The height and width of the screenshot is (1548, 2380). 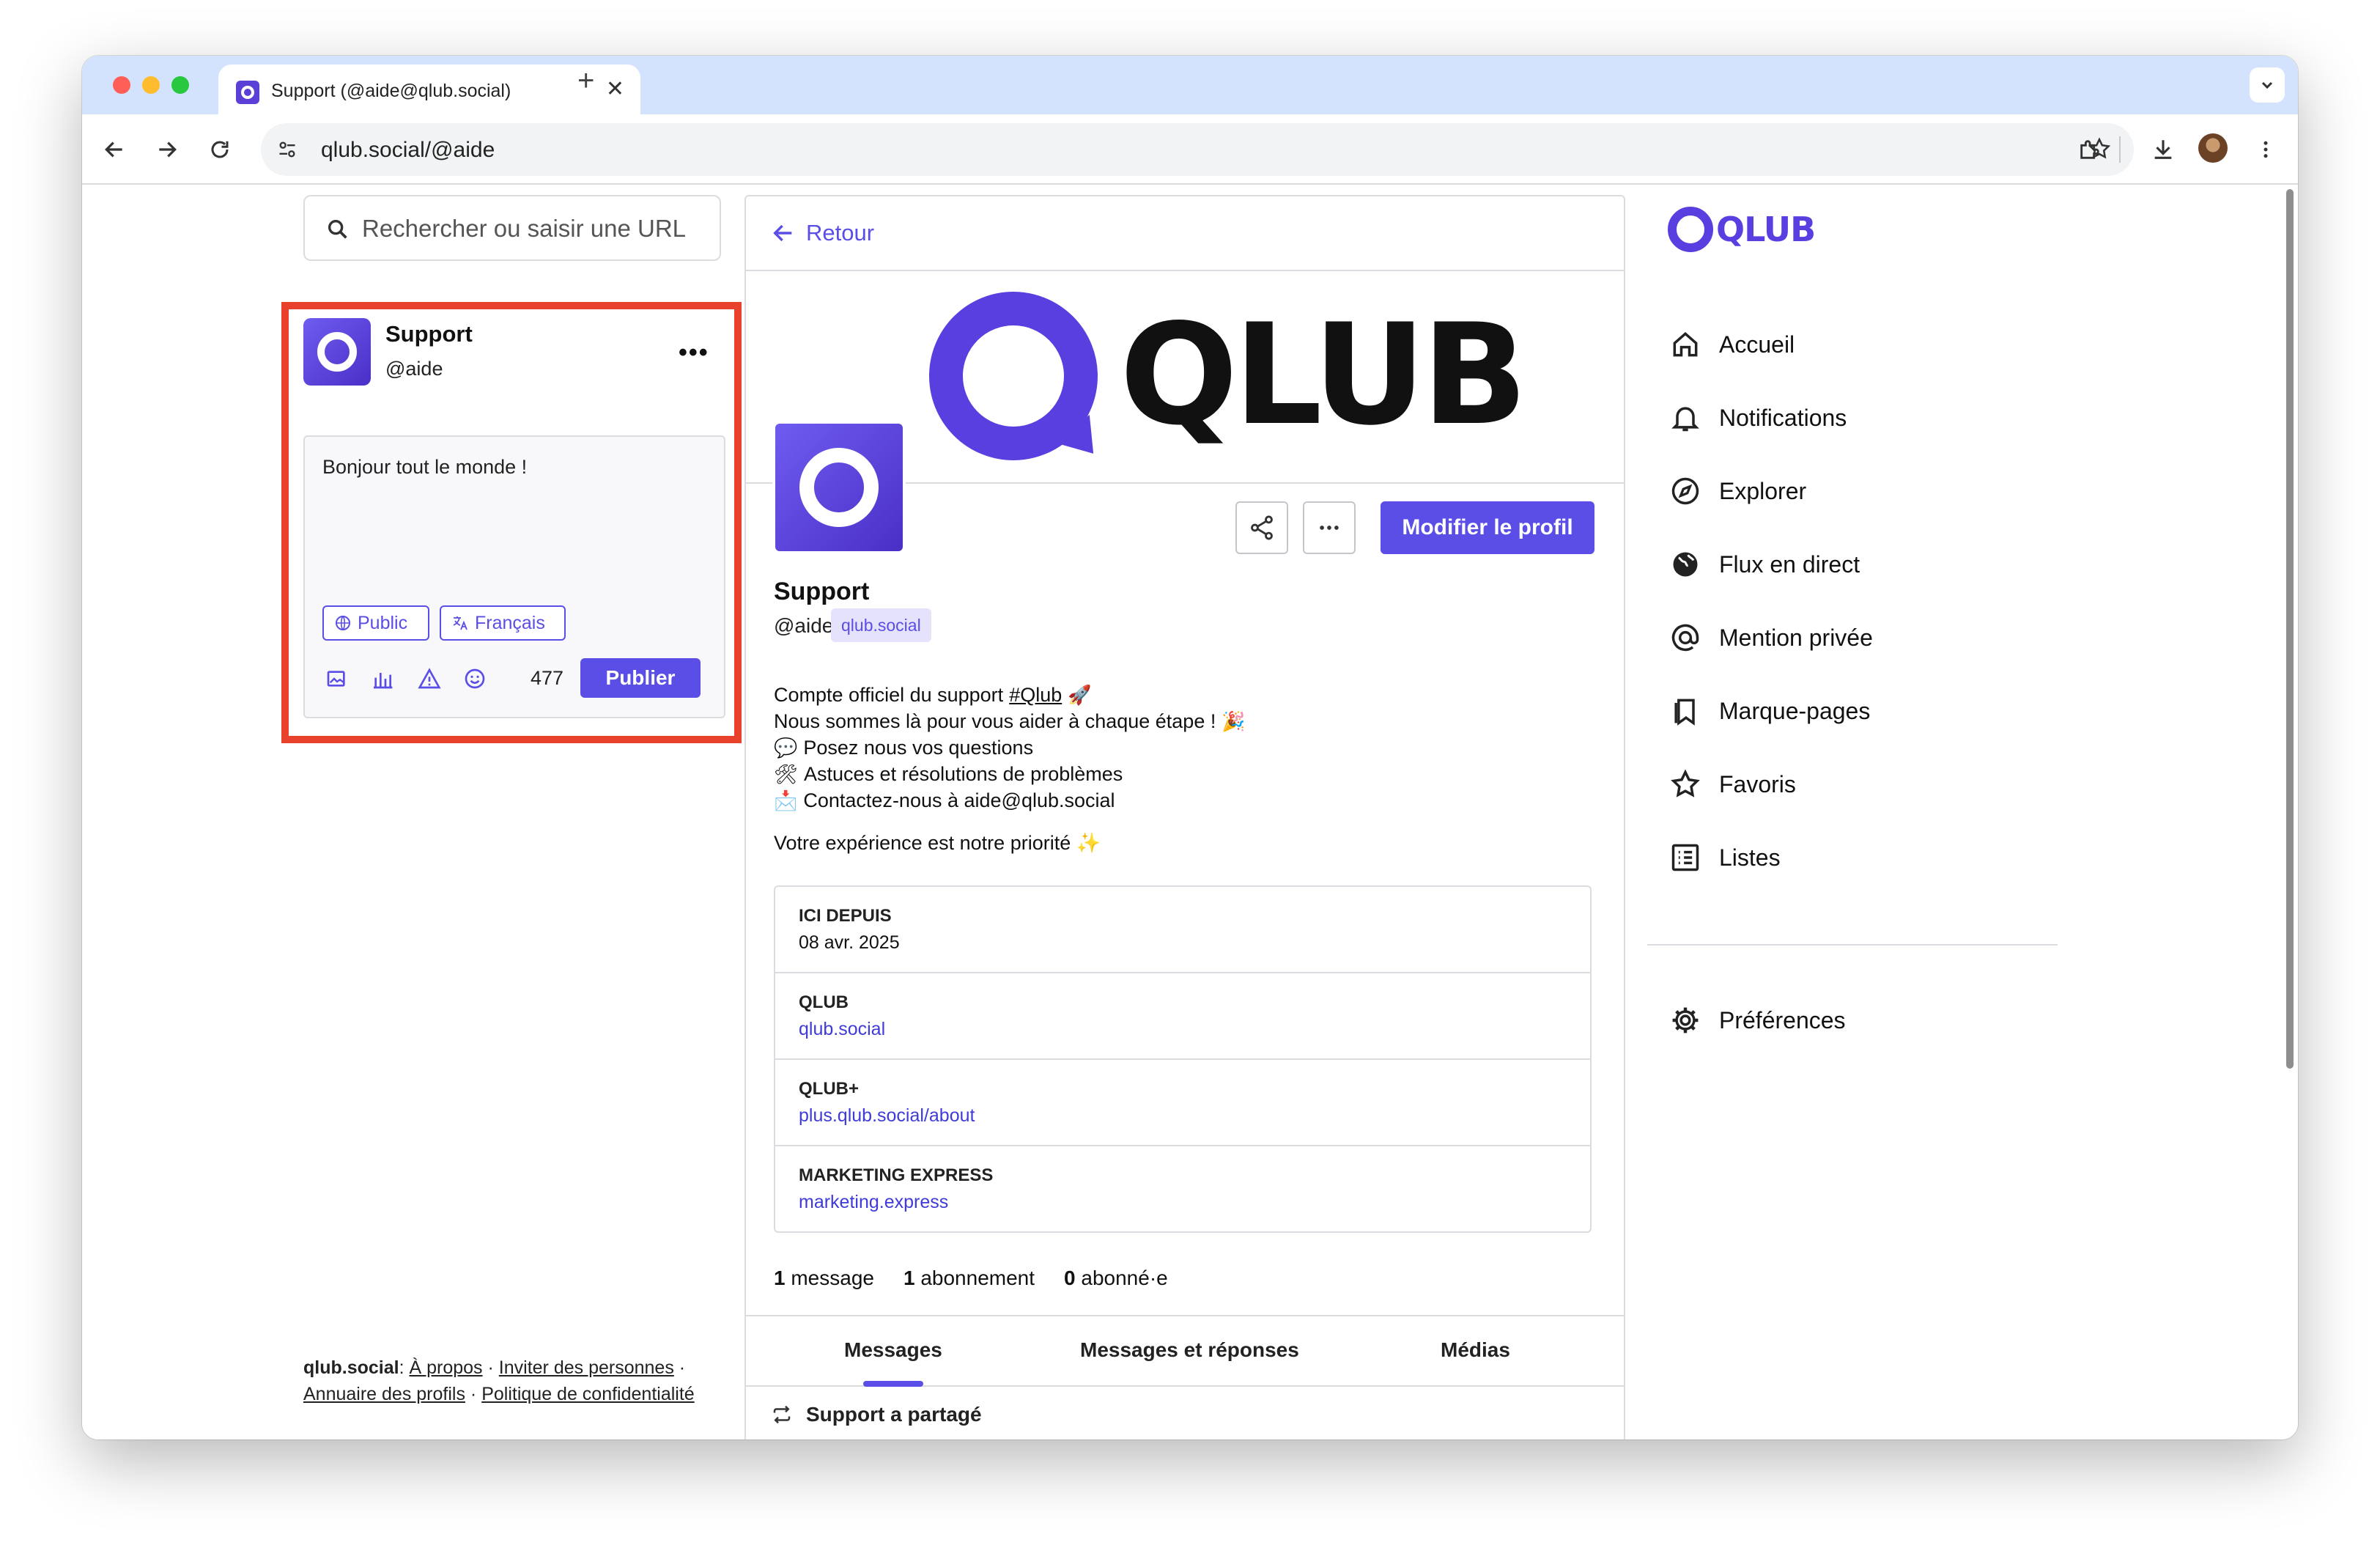 I want to click on extensions-button, so click(x=2089, y=149).